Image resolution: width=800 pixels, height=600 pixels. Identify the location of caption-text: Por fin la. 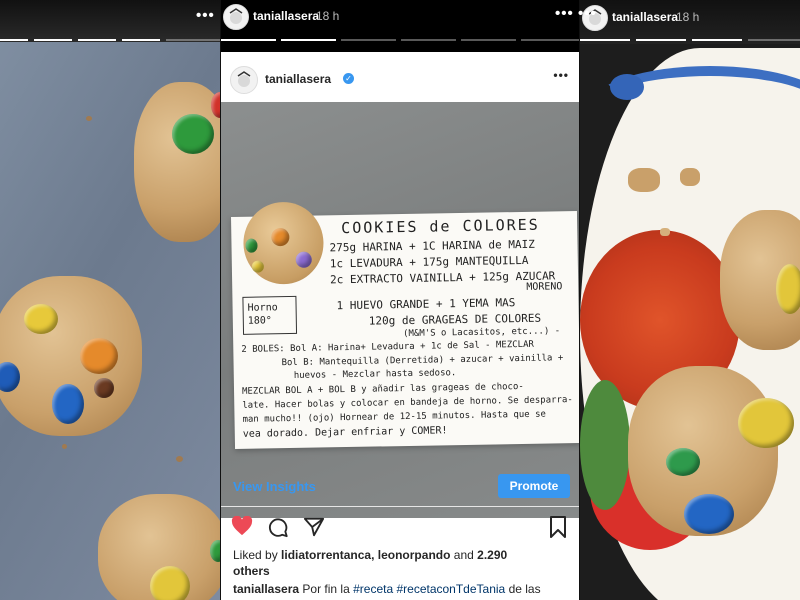
(326, 589).